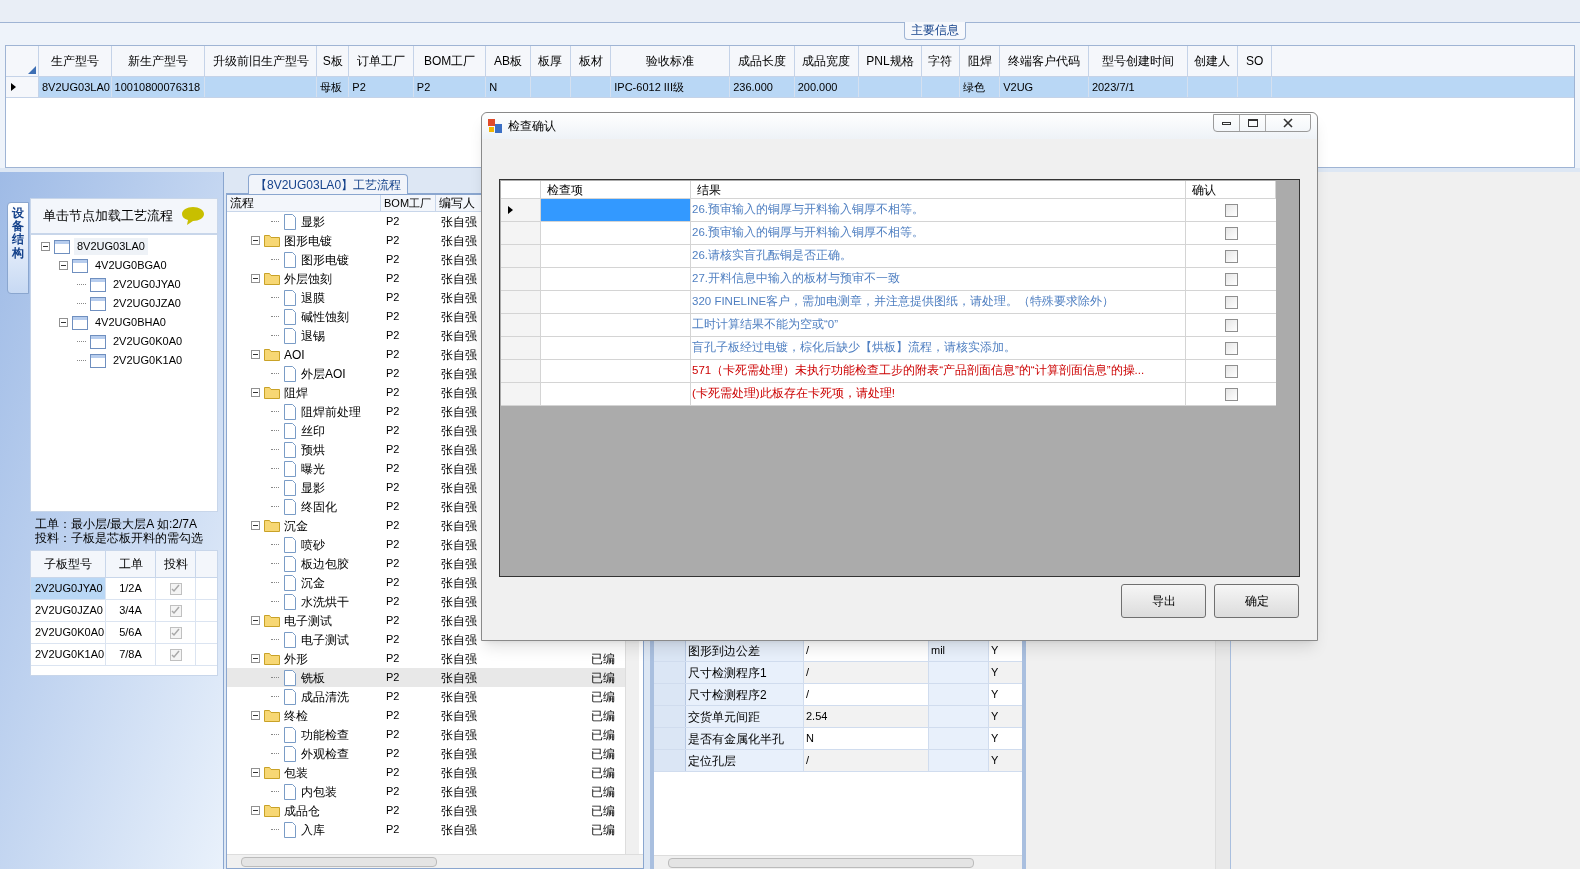  What do you see at coordinates (369, 468) in the screenshot?
I see `process-row: 曝光 P2 张自强` at bounding box center [369, 468].